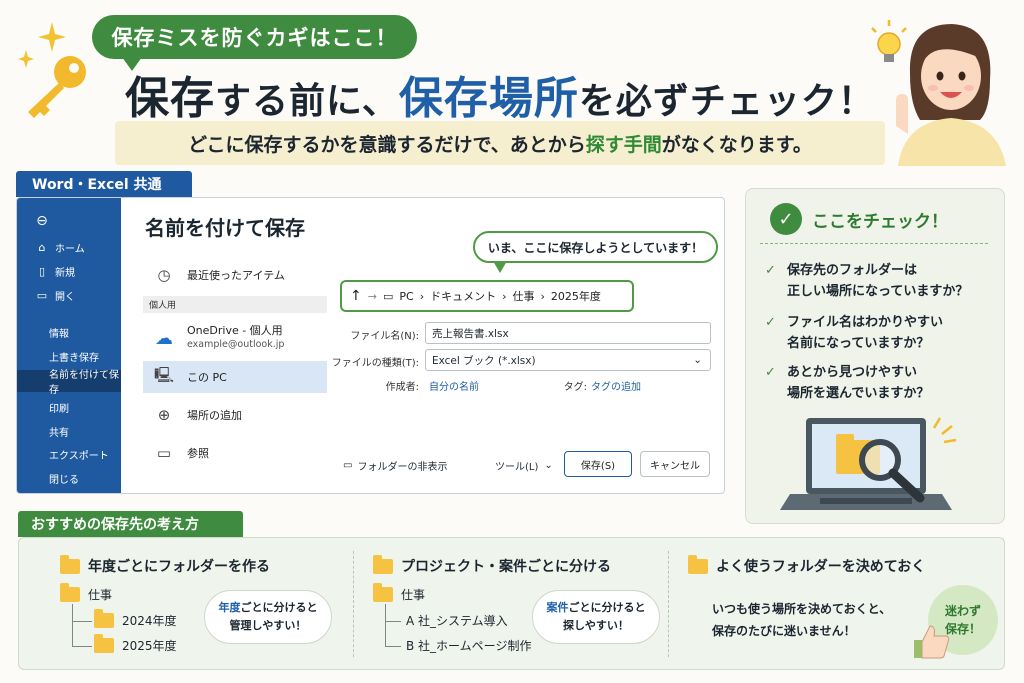 The width and height of the screenshot is (1024, 683). Describe the element at coordinates (372, 296) in the screenshot. I see `forward-arrow-icon: →` at that location.